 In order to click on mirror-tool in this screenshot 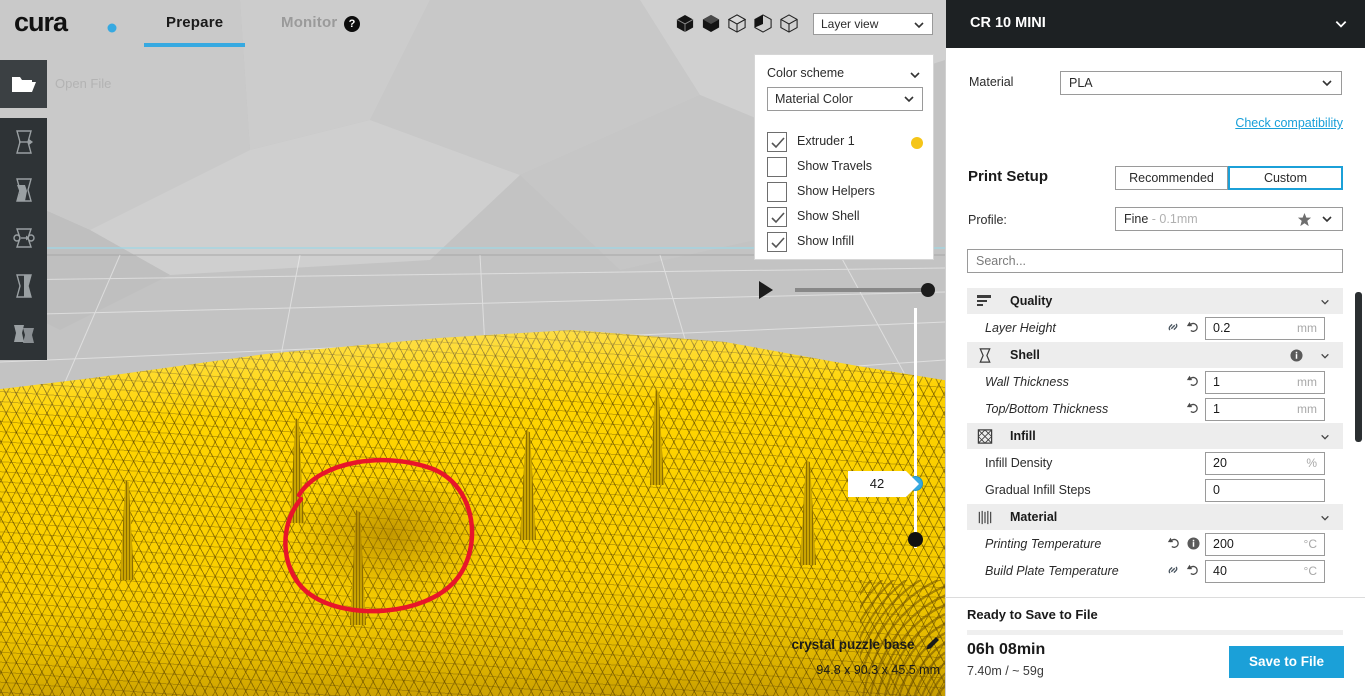, I will do `click(23, 286)`.